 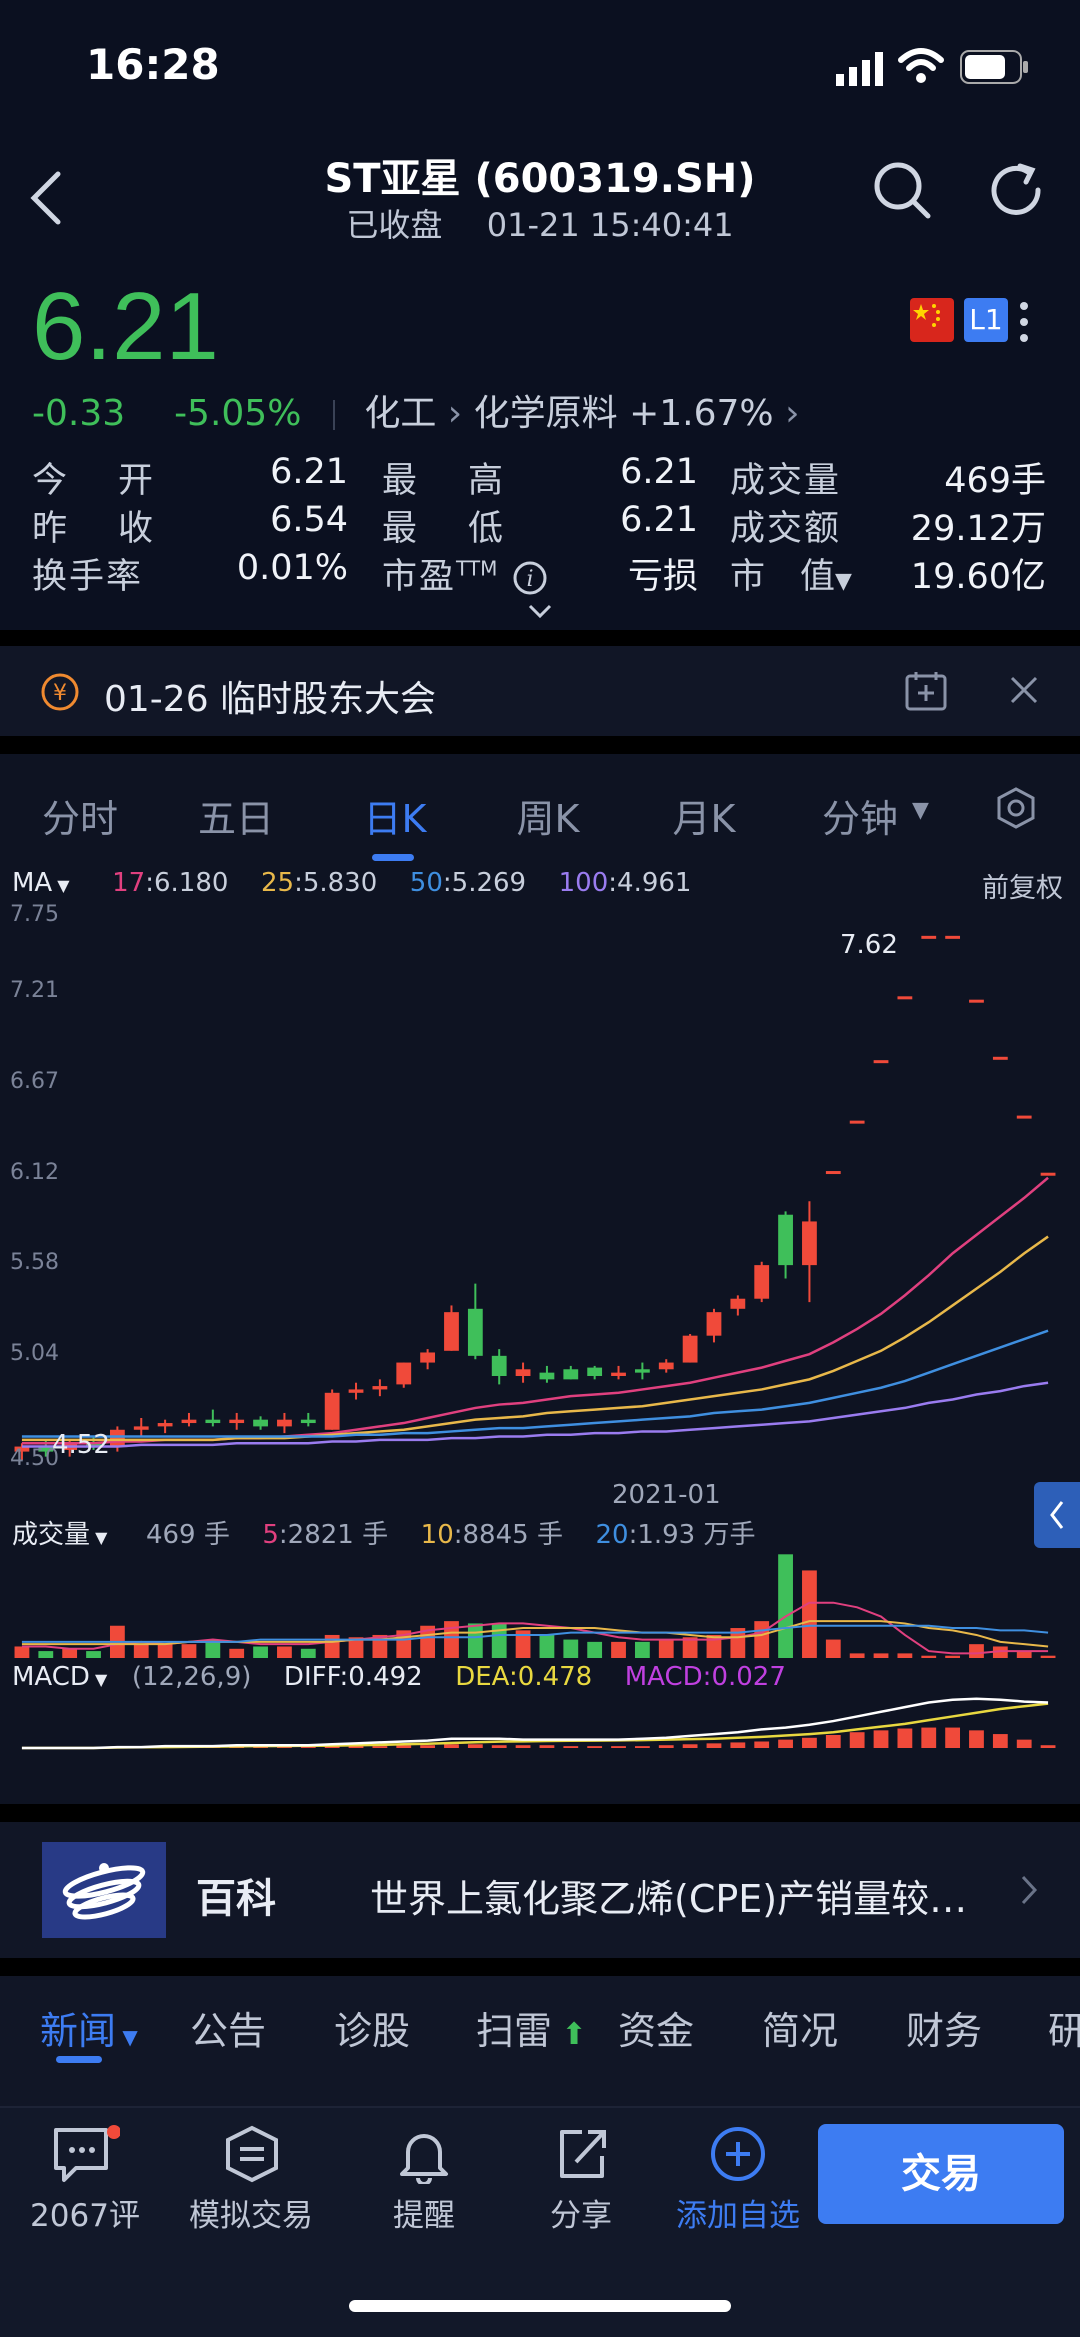 What do you see at coordinates (582, 2154) in the screenshot?
I see `share-icon` at bounding box center [582, 2154].